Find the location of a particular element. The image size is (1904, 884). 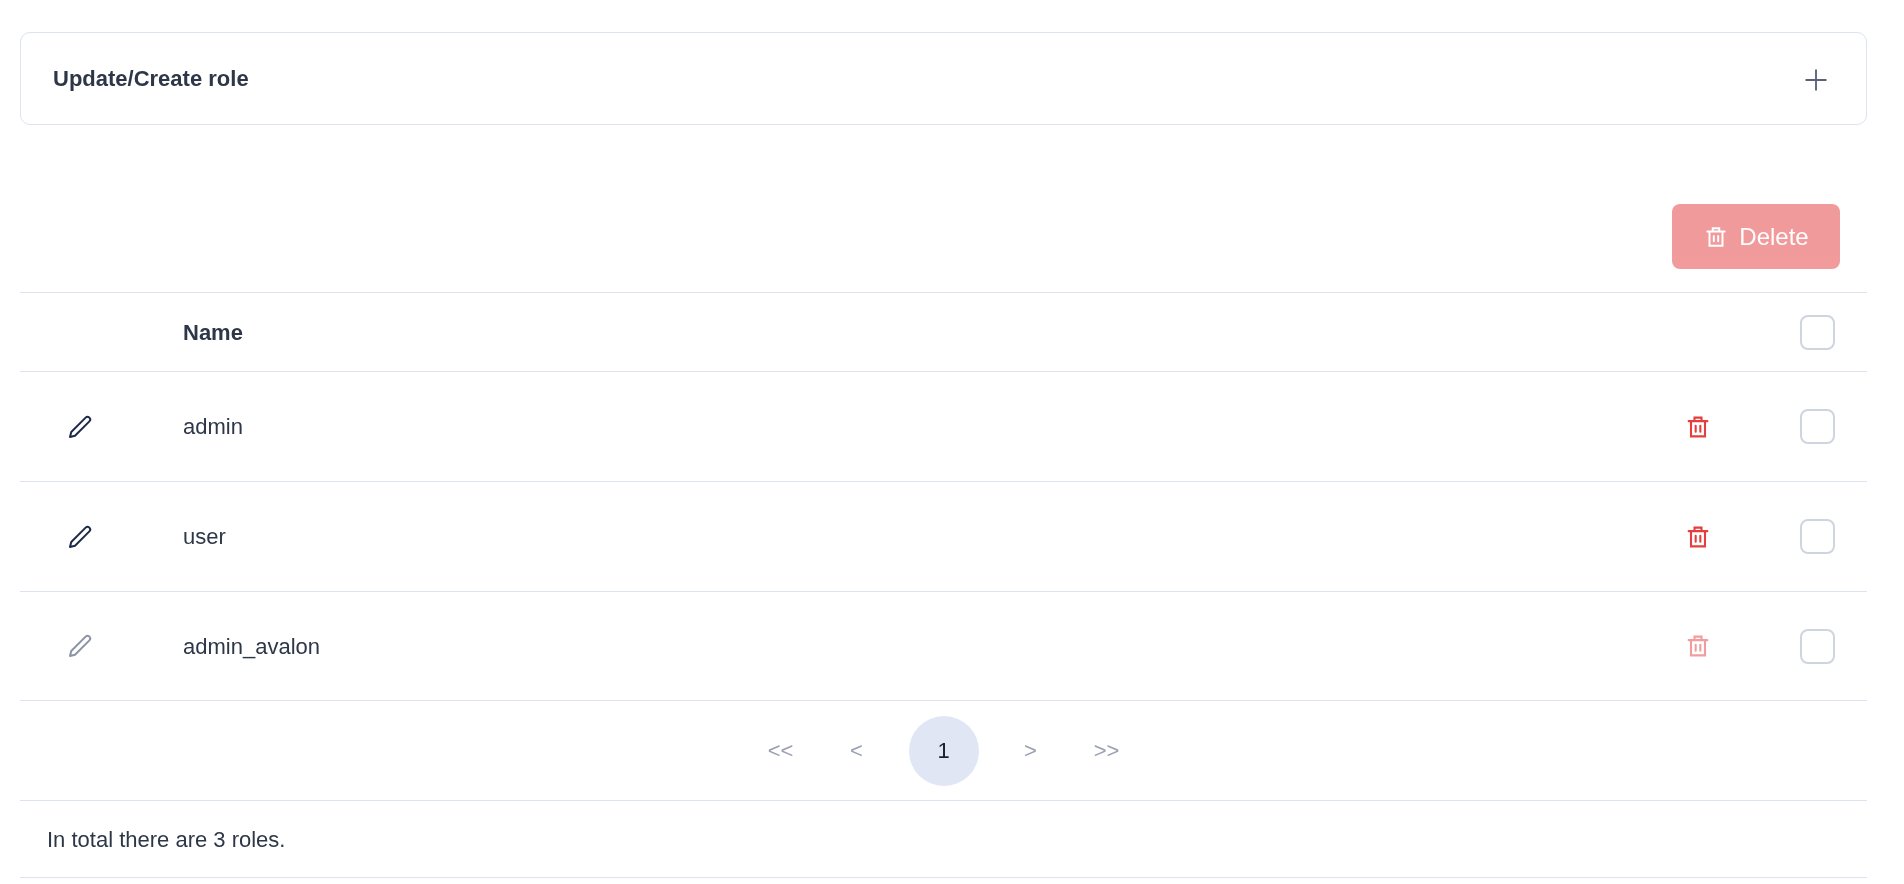

column-header: Name is located at coordinates (213, 332).